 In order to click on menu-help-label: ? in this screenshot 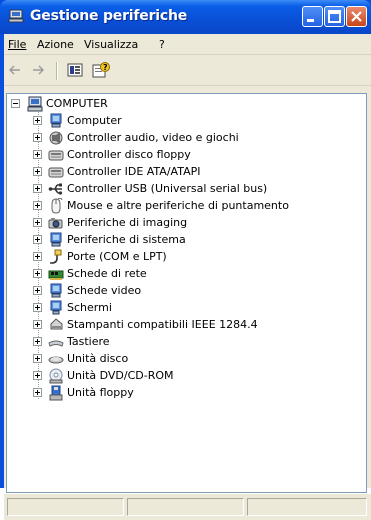, I will do `click(162, 44)`.